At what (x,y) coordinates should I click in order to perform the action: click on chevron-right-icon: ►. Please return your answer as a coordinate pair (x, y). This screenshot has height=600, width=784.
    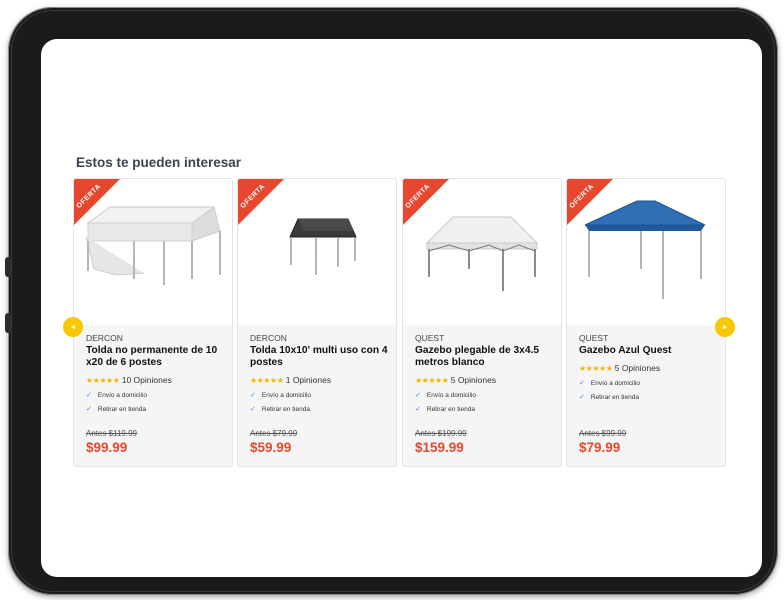
    Looking at the image, I should click on (725, 327).